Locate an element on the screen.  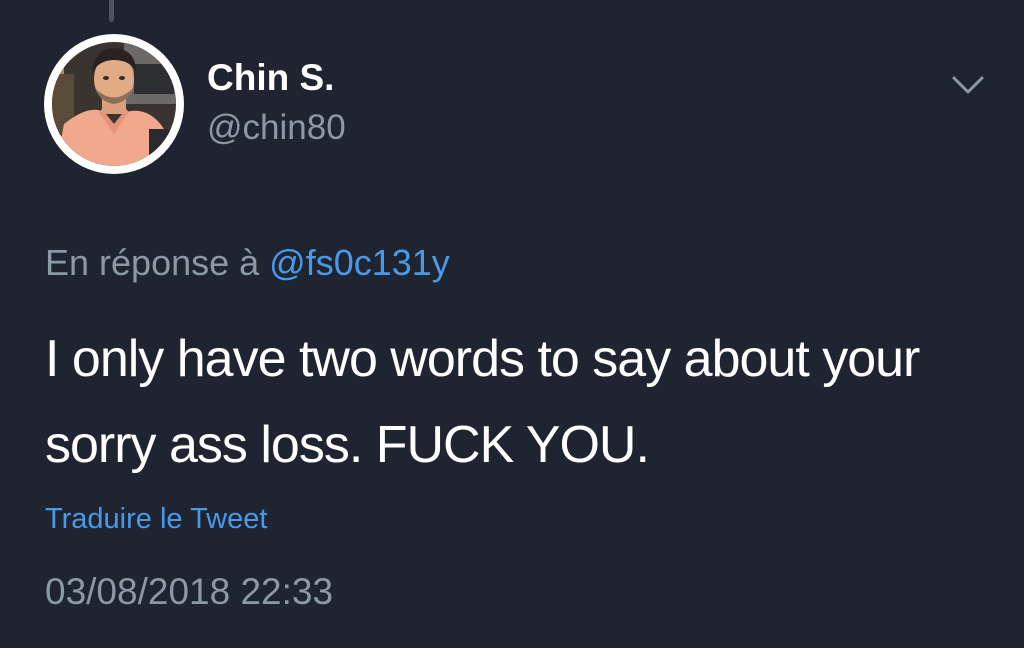
avatar-photo is located at coordinates (114, 104).